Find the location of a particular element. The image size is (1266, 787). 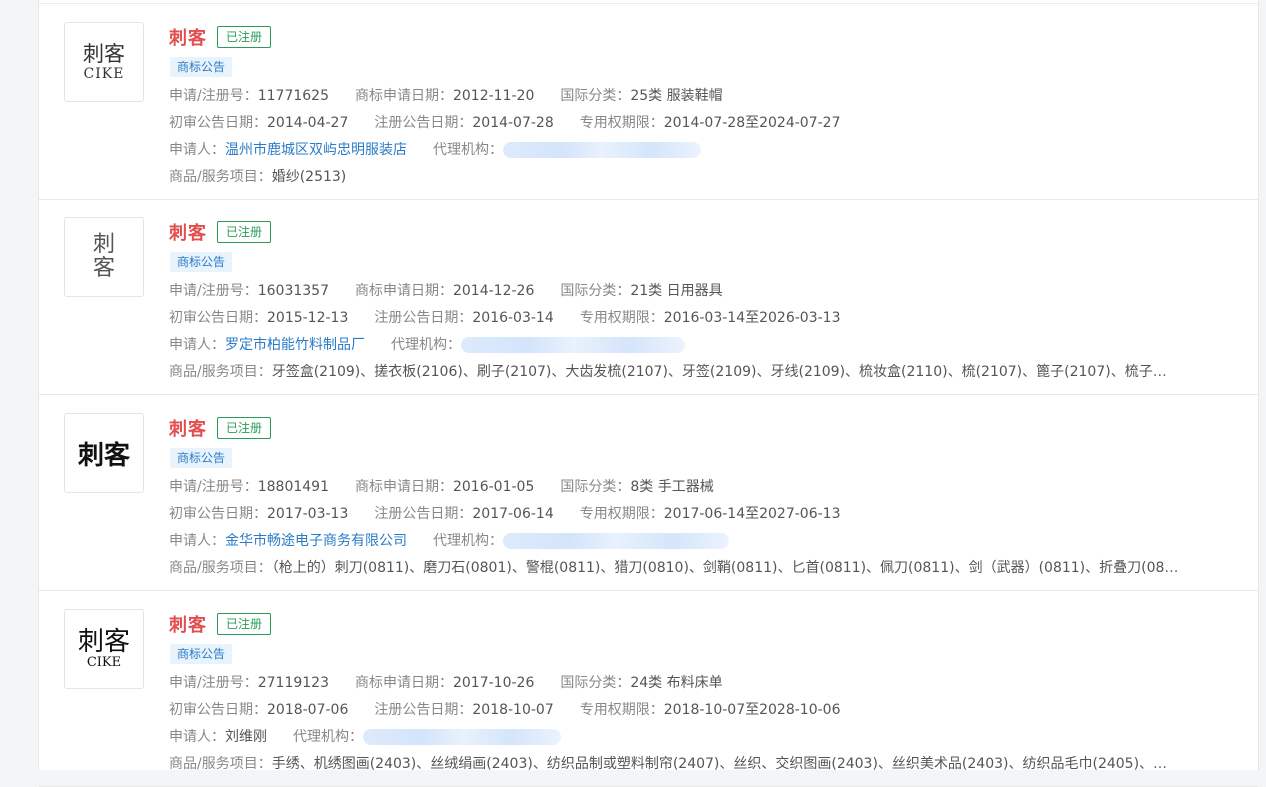

applicant-link: 罗定市柏能竹料制品厂 is located at coordinates (295, 345).